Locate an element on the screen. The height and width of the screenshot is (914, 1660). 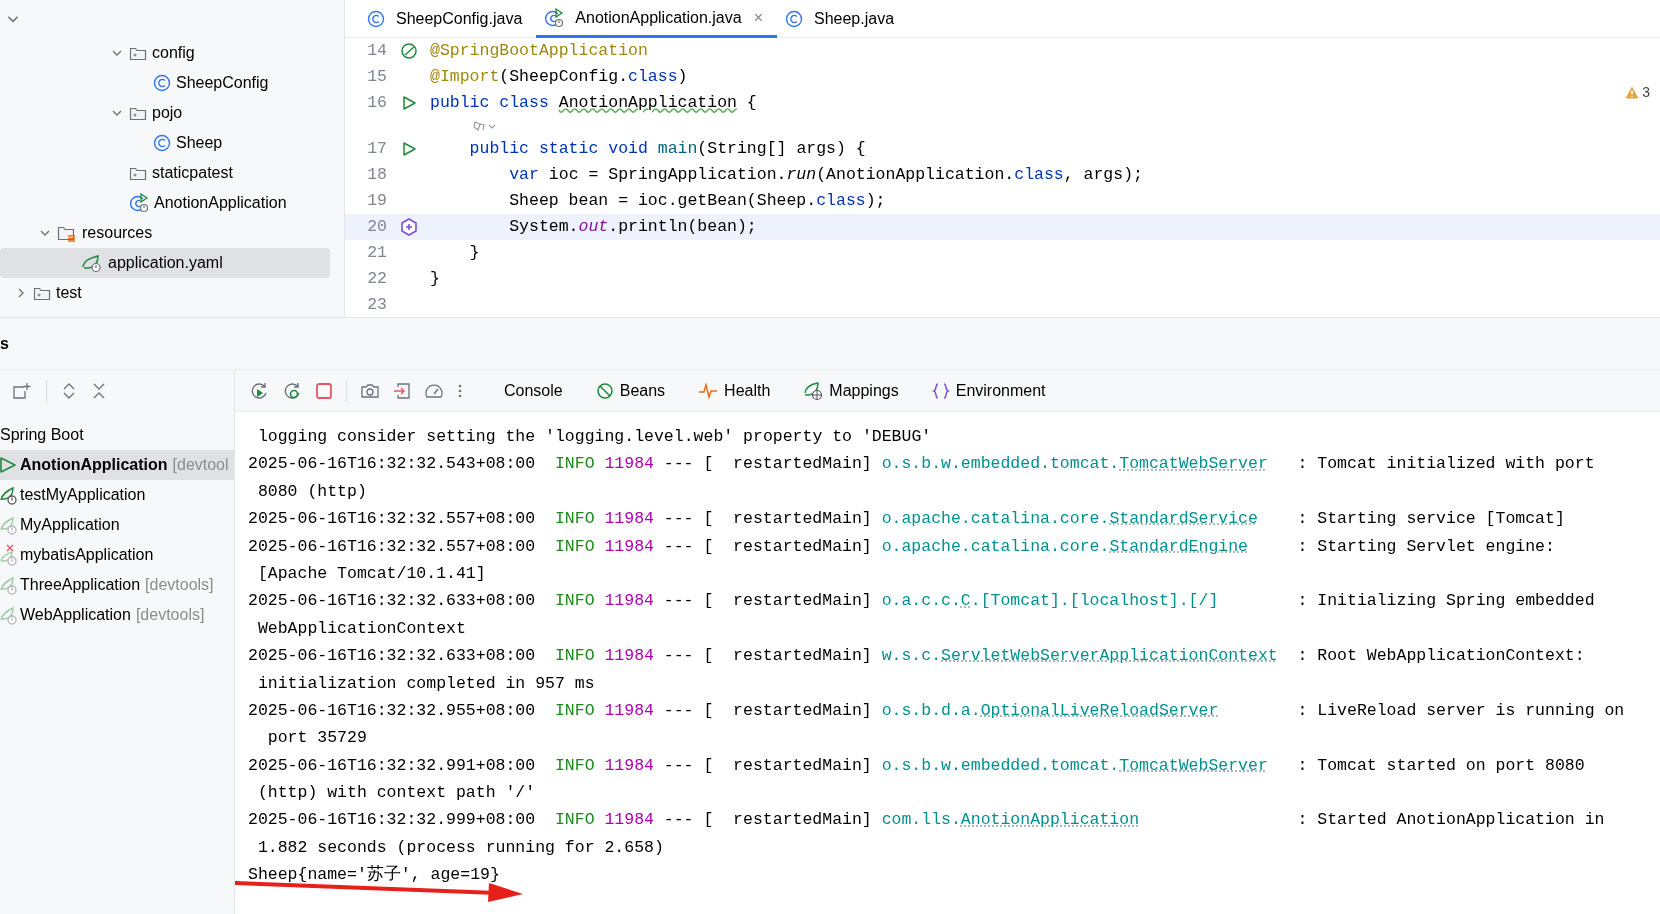
log-timestamp: 2025-06-16T16:32:32.955+08:00 is located at coordinates (392, 710).